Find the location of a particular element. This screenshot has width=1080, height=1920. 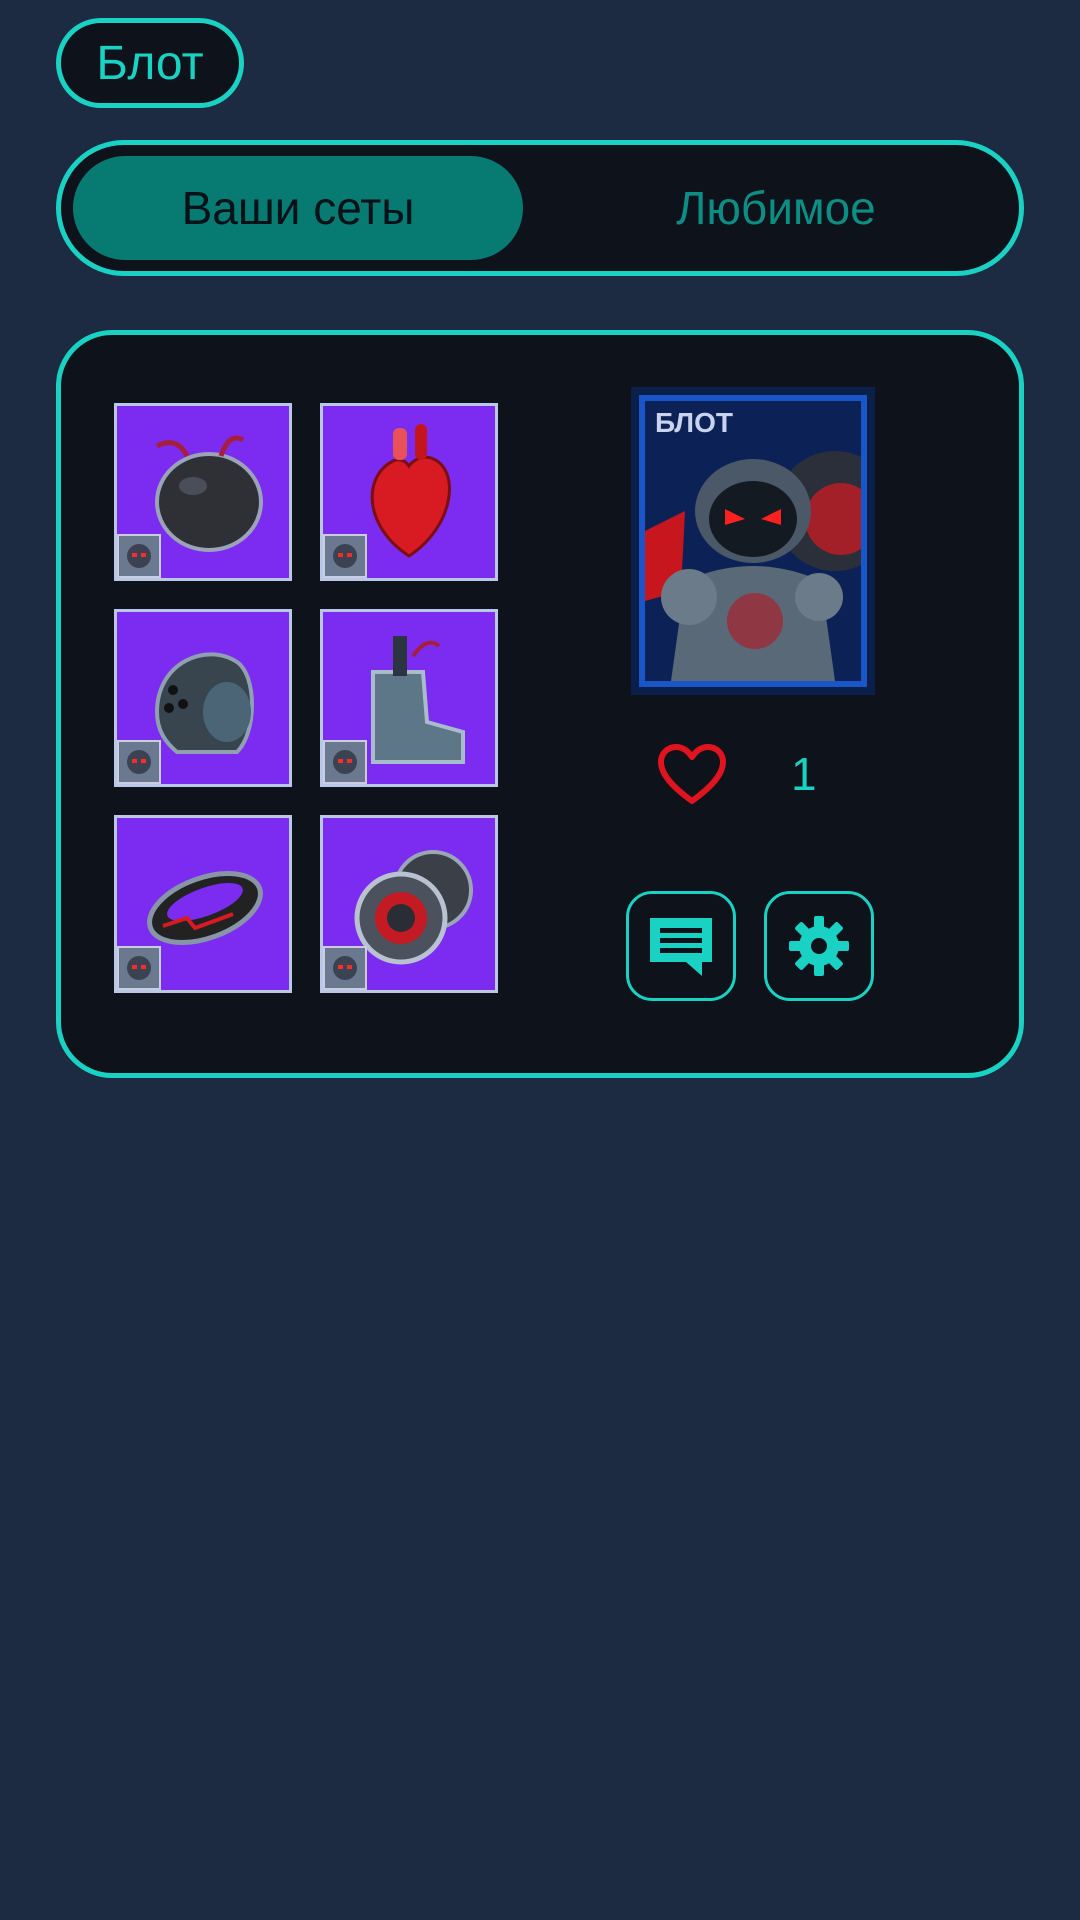

tab-your-sets: Ваши сеты is located at coordinates (298, 208).